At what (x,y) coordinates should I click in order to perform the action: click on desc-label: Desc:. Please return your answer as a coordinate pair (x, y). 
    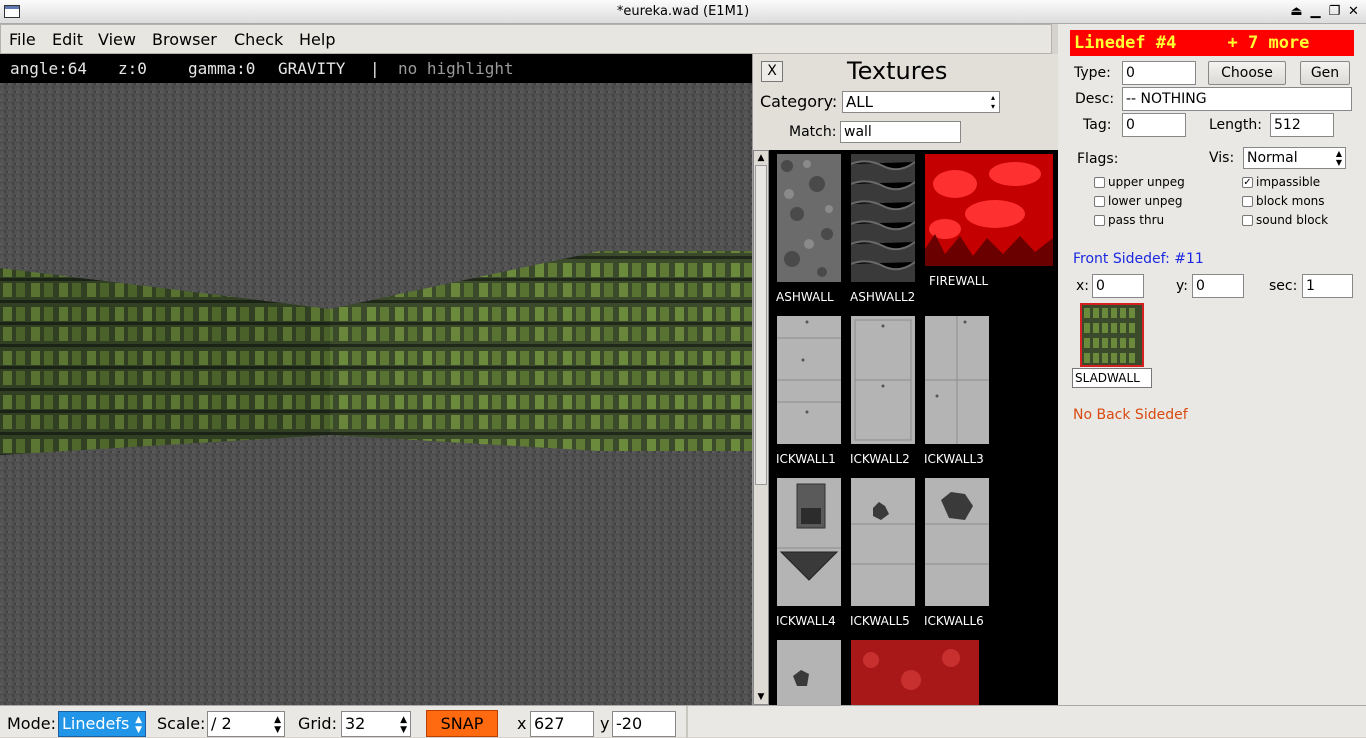
    Looking at the image, I should click on (1095, 99).